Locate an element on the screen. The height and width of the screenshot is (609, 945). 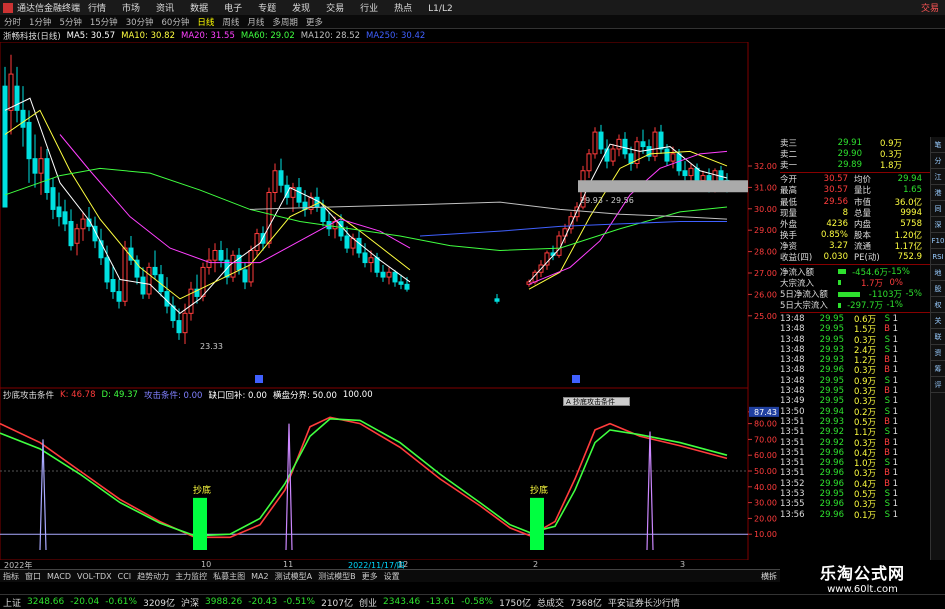
cell: 13:48 is located at coordinates (792, 360).